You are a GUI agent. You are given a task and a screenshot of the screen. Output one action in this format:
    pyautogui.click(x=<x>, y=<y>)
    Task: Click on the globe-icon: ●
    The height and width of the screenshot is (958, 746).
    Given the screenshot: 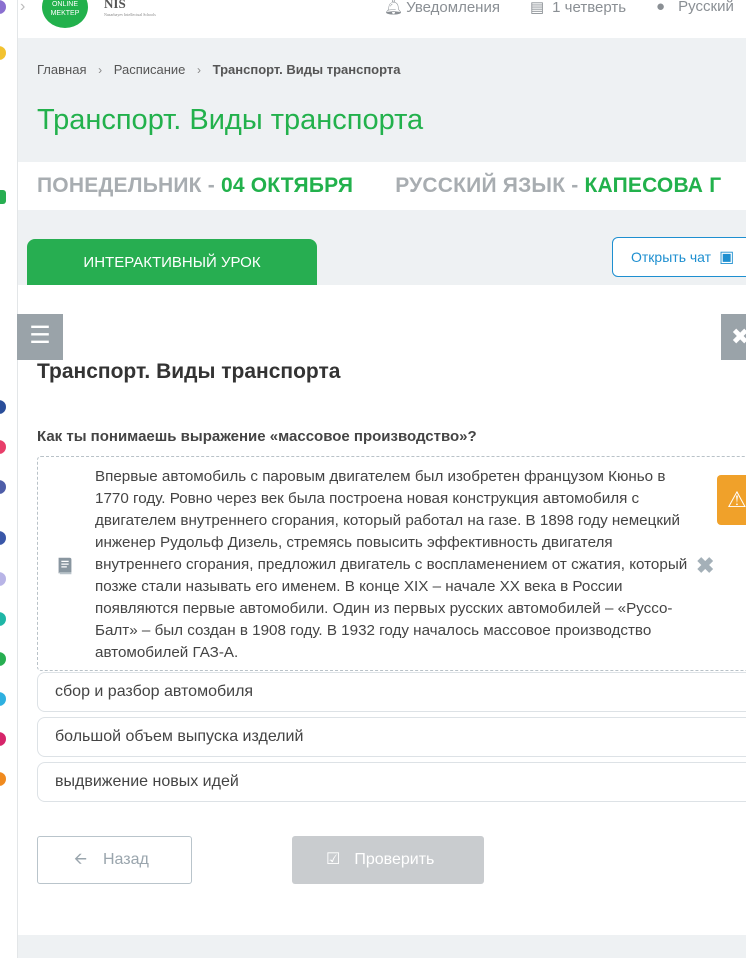 What is the action you would take?
    pyautogui.click(x=661, y=7)
    